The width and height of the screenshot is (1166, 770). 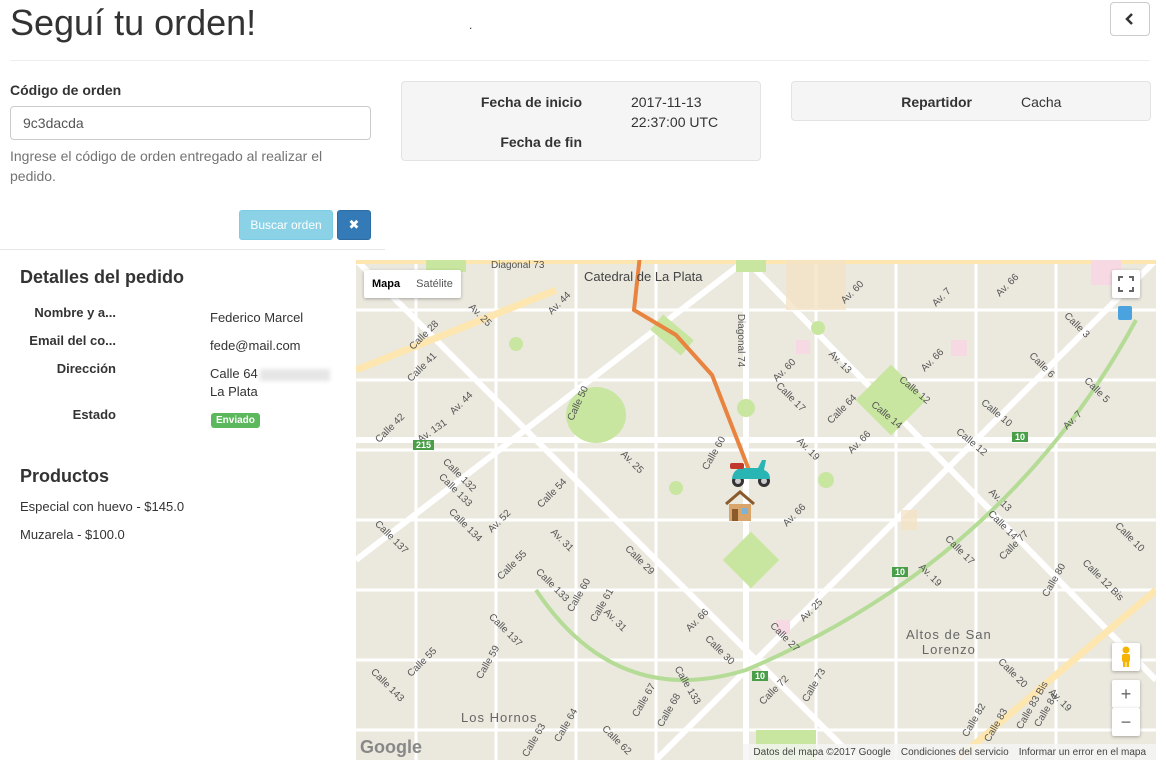 What do you see at coordinates (1126, 694) in the screenshot?
I see `zoom-in-button: +` at bounding box center [1126, 694].